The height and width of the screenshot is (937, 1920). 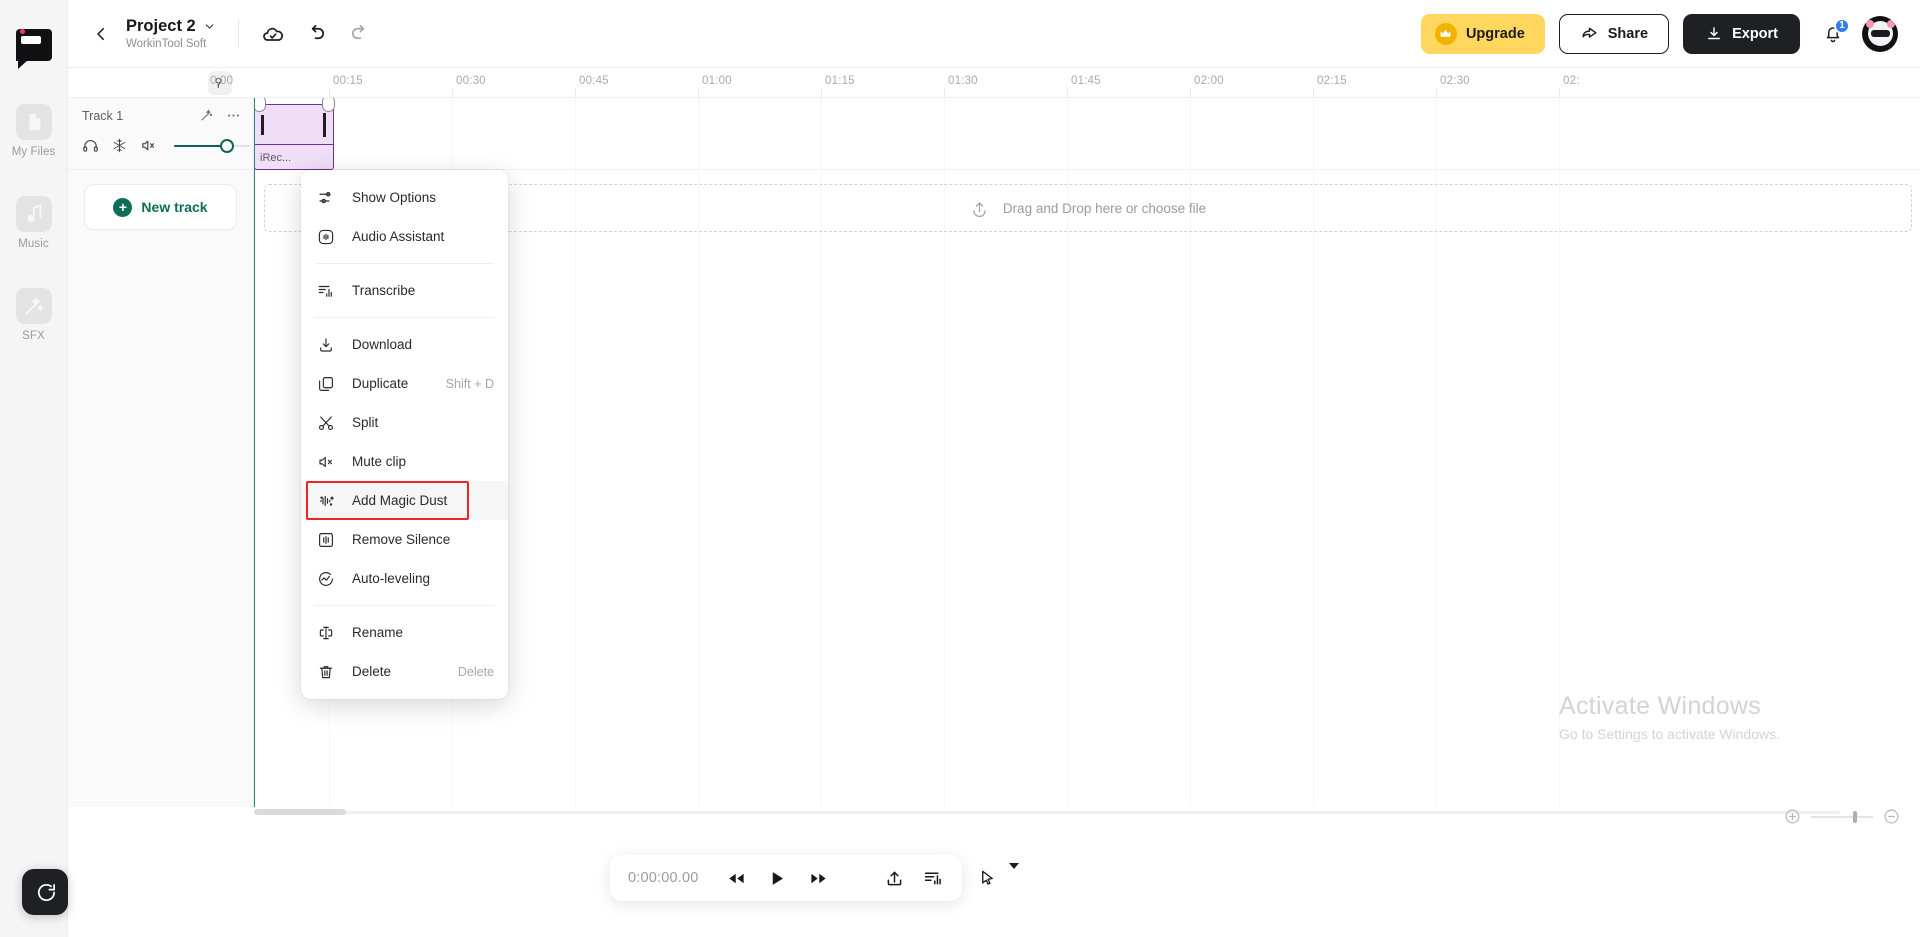 I want to click on playback-toolbar: 0:00:00.00, so click(x=814, y=878).